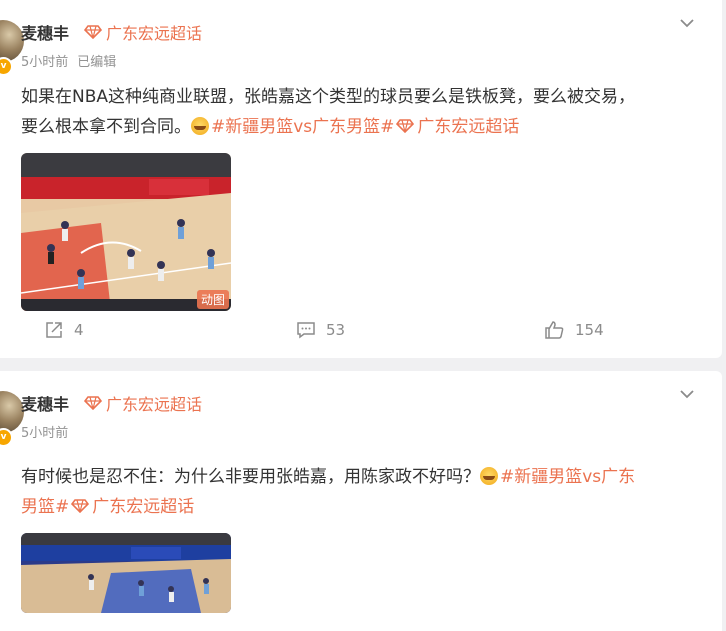  What do you see at coordinates (106, 127) in the screenshot?
I see `post-text-segment: 要么根本拿不到合同。` at bounding box center [106, 127].